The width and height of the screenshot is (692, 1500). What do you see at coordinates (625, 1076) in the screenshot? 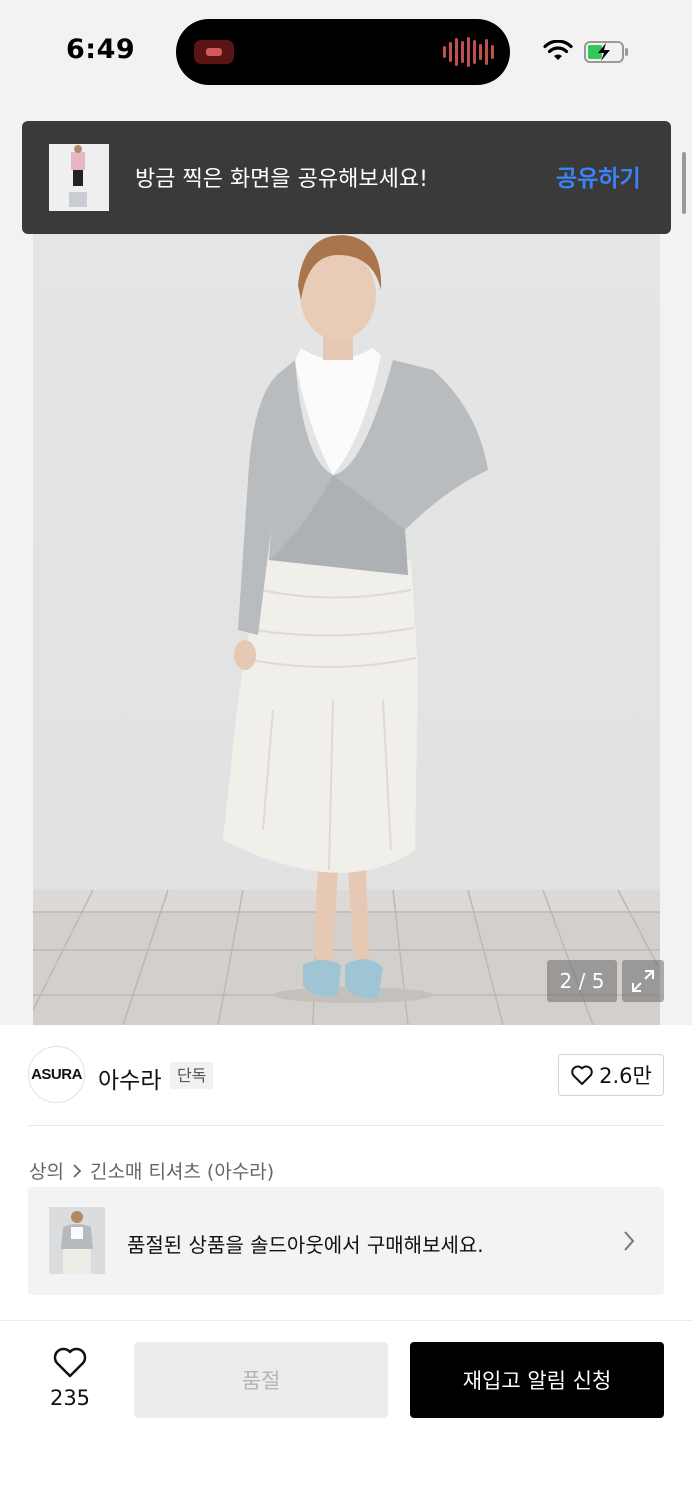
I see `brand-like-count: 2.6만` at bounding box center [625, 1076].